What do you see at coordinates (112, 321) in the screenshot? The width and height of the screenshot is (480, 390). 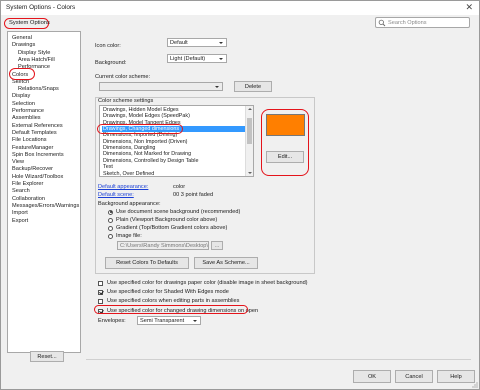 I see `envelopes-label: Envelopes:` at bounding box center [112, 321].